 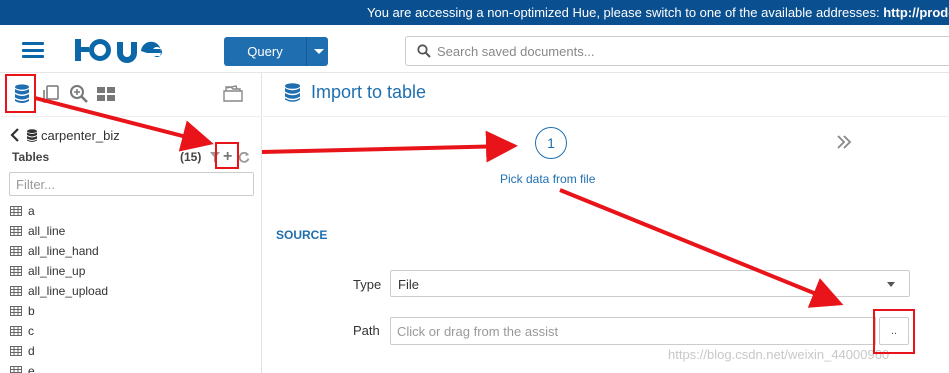 What do you see at coordinates (233, 94) in the screenshot?
I see `folder-icon` at bounding box center [233, 94].